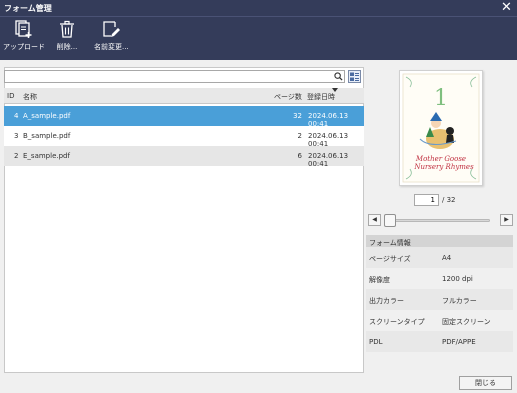 The width and height of the screenshot is (517, 393). Describe the element at coordinates (338, 76) in the screenshot. I see `search-icon` at that location.